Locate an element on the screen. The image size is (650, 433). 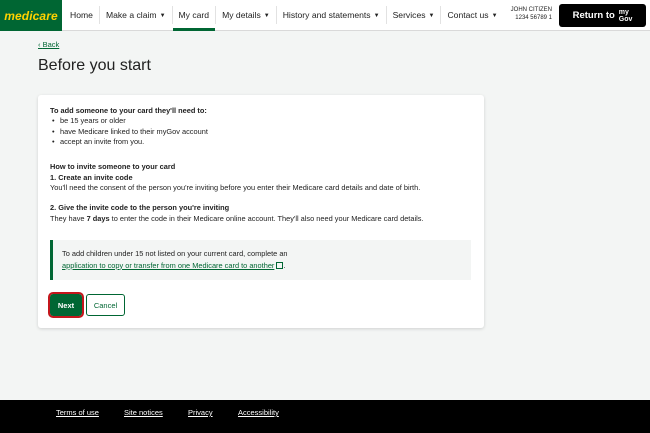
mygov-logo-top: my is located at coordinates (623, 12).